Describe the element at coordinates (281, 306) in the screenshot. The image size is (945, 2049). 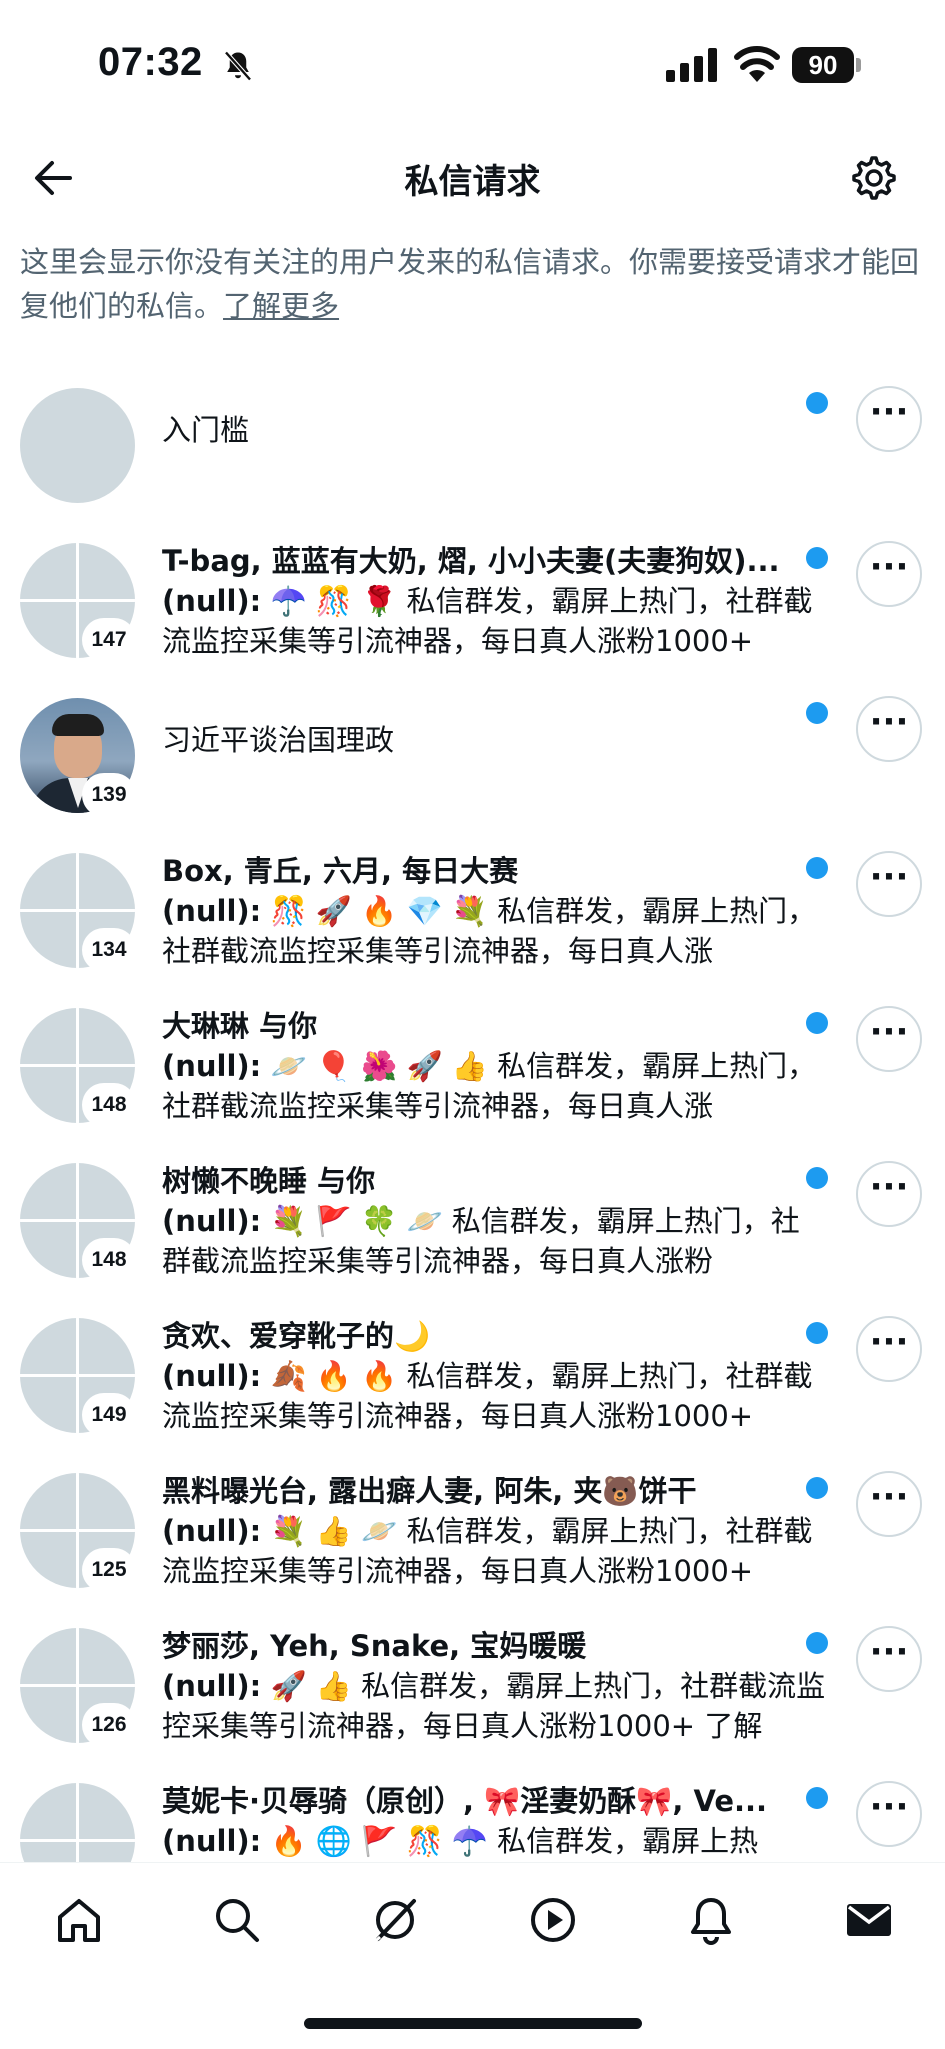
I see `learn-more-link: 了解更多` at that location.